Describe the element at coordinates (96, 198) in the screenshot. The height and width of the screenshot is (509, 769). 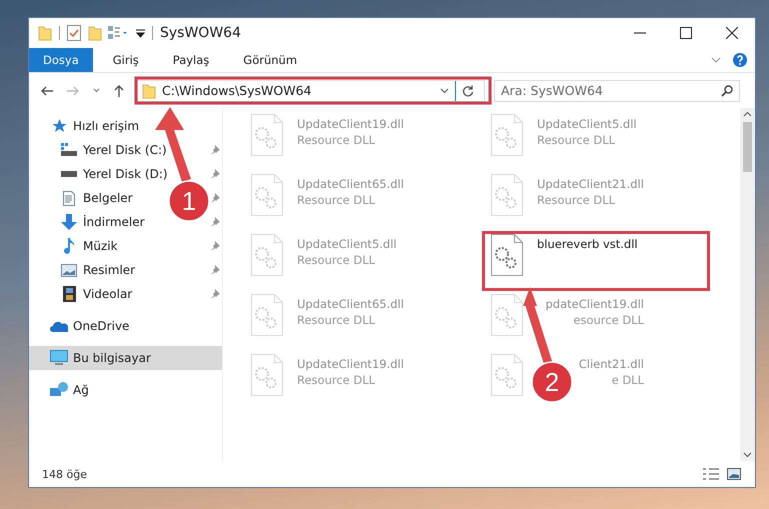
I see `nav-item: Belgeler` at that location.